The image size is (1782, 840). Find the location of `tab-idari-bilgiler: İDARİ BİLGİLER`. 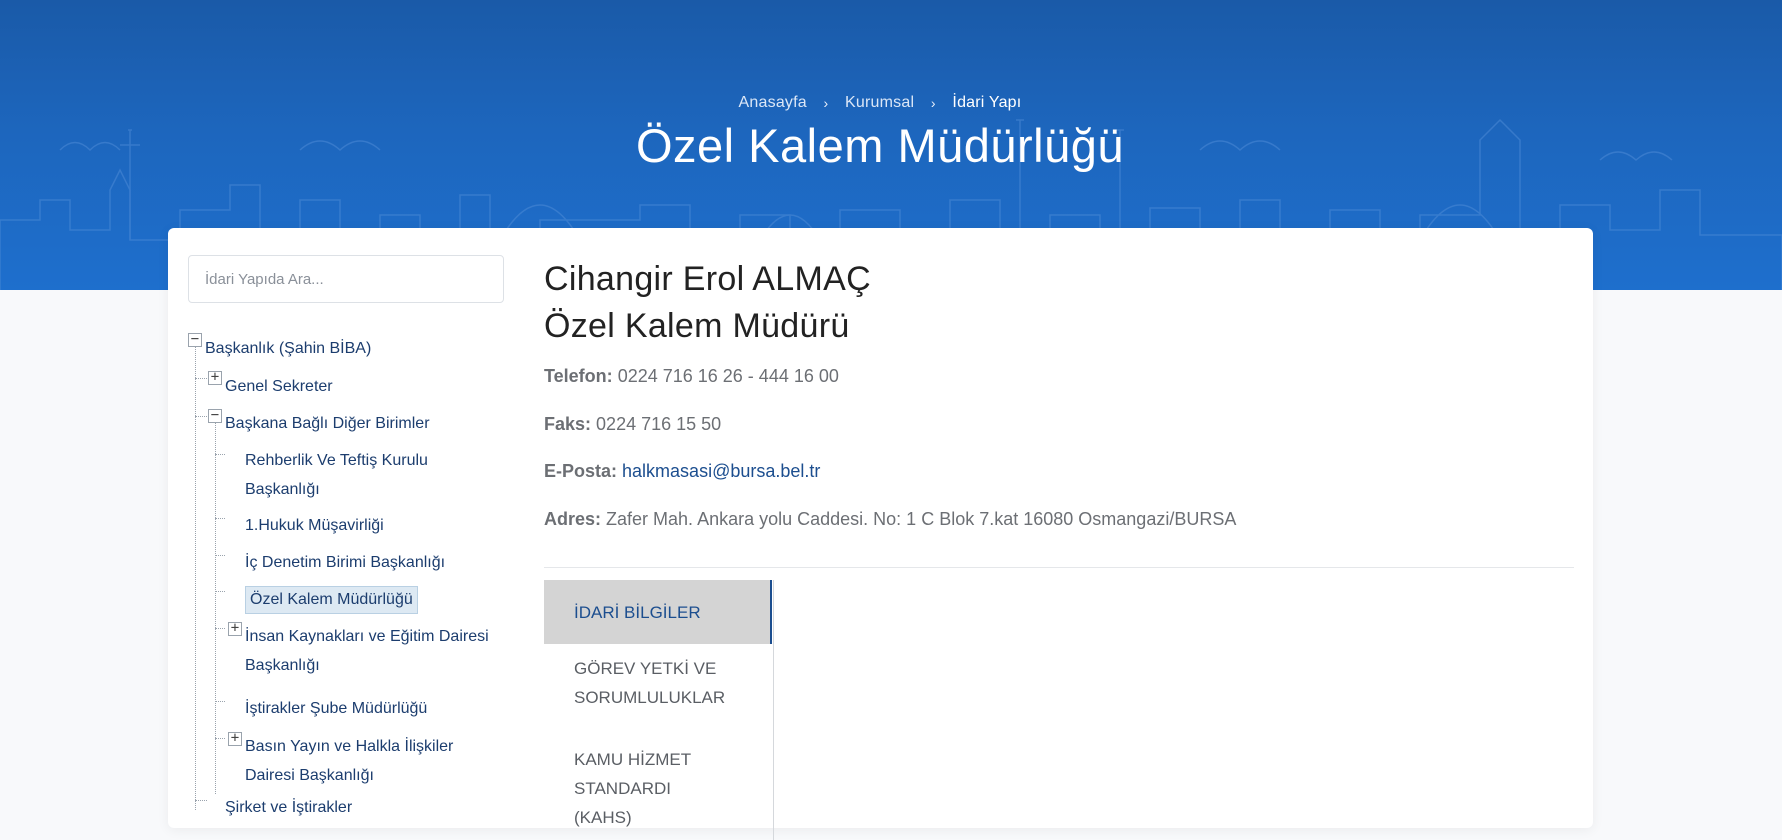

tab-idari-bilgiler: İDARİ BİLGİLER is located at coordinates (658, 612).